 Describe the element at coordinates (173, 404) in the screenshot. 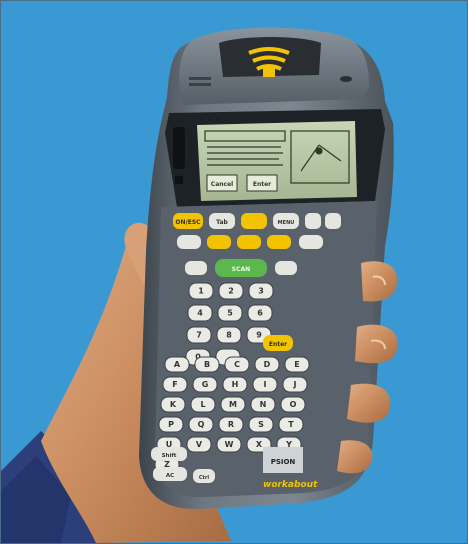

I see `key-label: K` at that location.